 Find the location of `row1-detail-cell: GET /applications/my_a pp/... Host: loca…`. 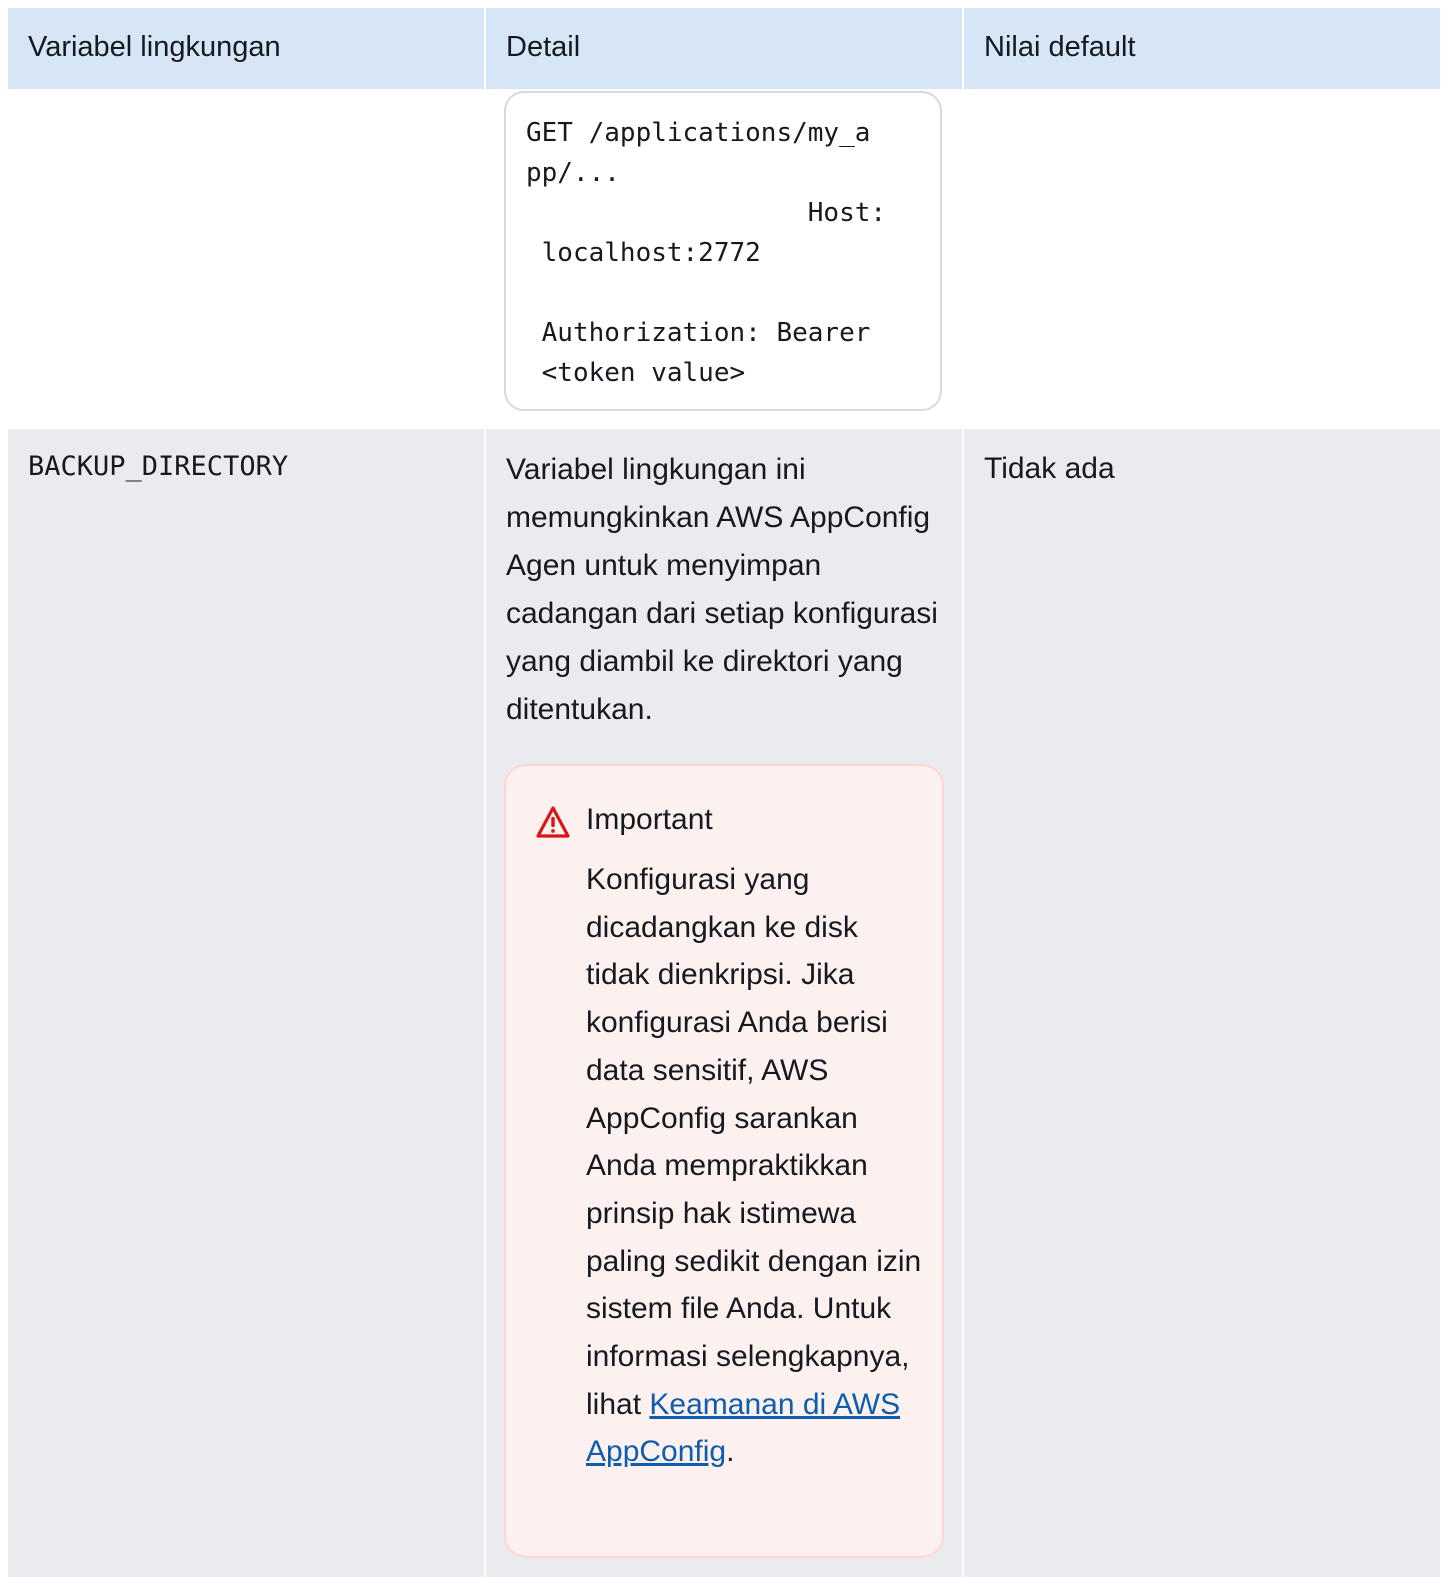

row1-detail-cell: GET /applications/my_a pp/... Host: loca… is located at coordinates (723, 259).